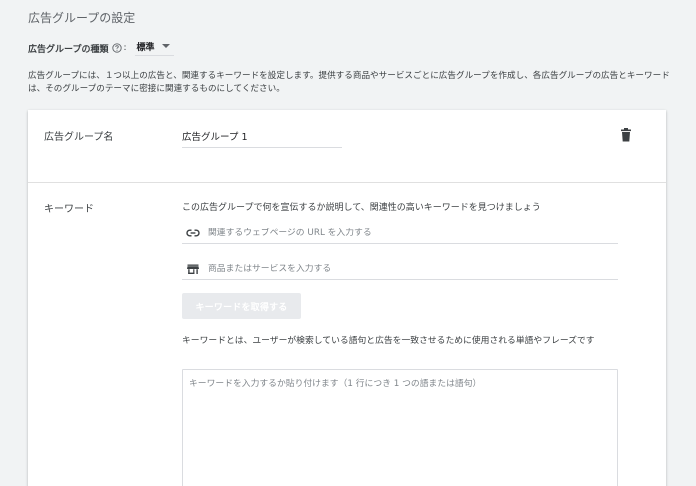 This screenshot has width=696, height=486. I want to click on store-icon, so click(193, 269).